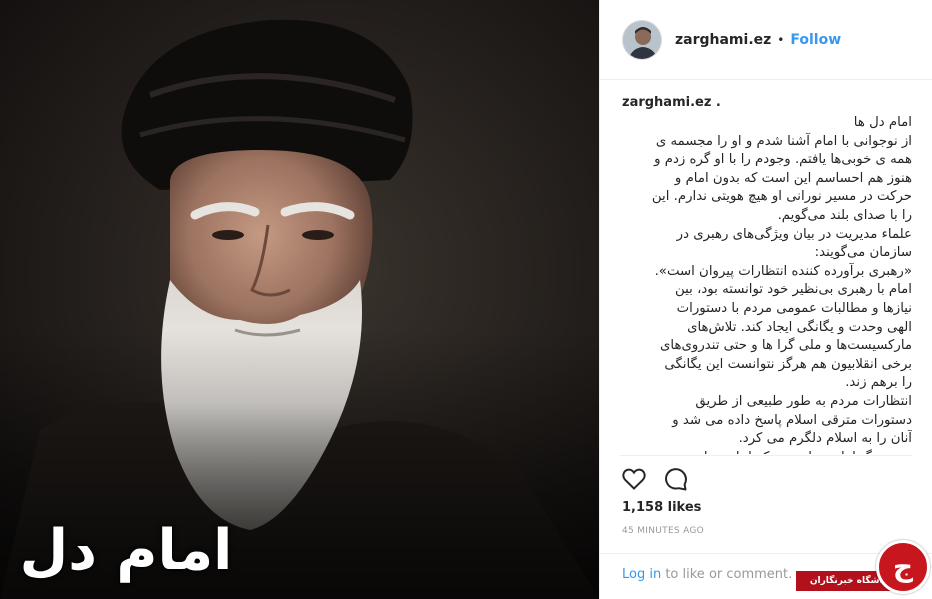  I want to click on action-bar, so click(655, 479).